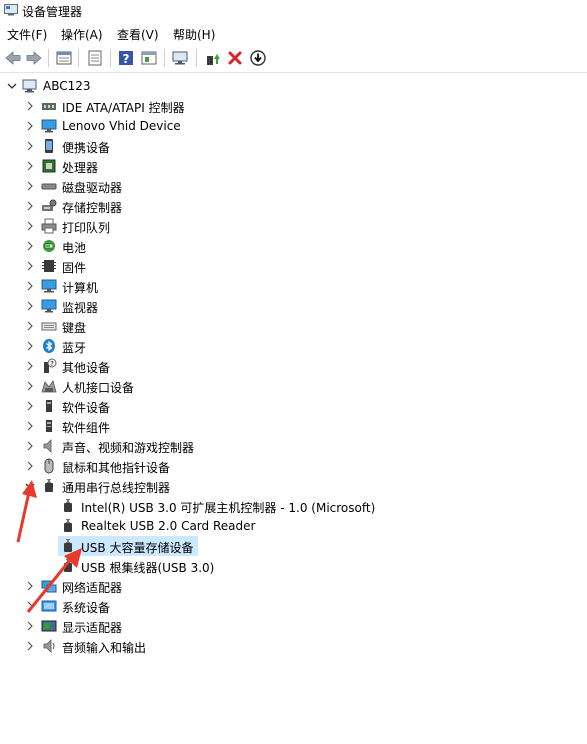 Image resolution: width=587 pixels, height=744 pixels. What do you see at coordinates (293, 486) in the screenshot?
I see `tree-category: 通用串行总线控制器` at bounding box center [293, 486].